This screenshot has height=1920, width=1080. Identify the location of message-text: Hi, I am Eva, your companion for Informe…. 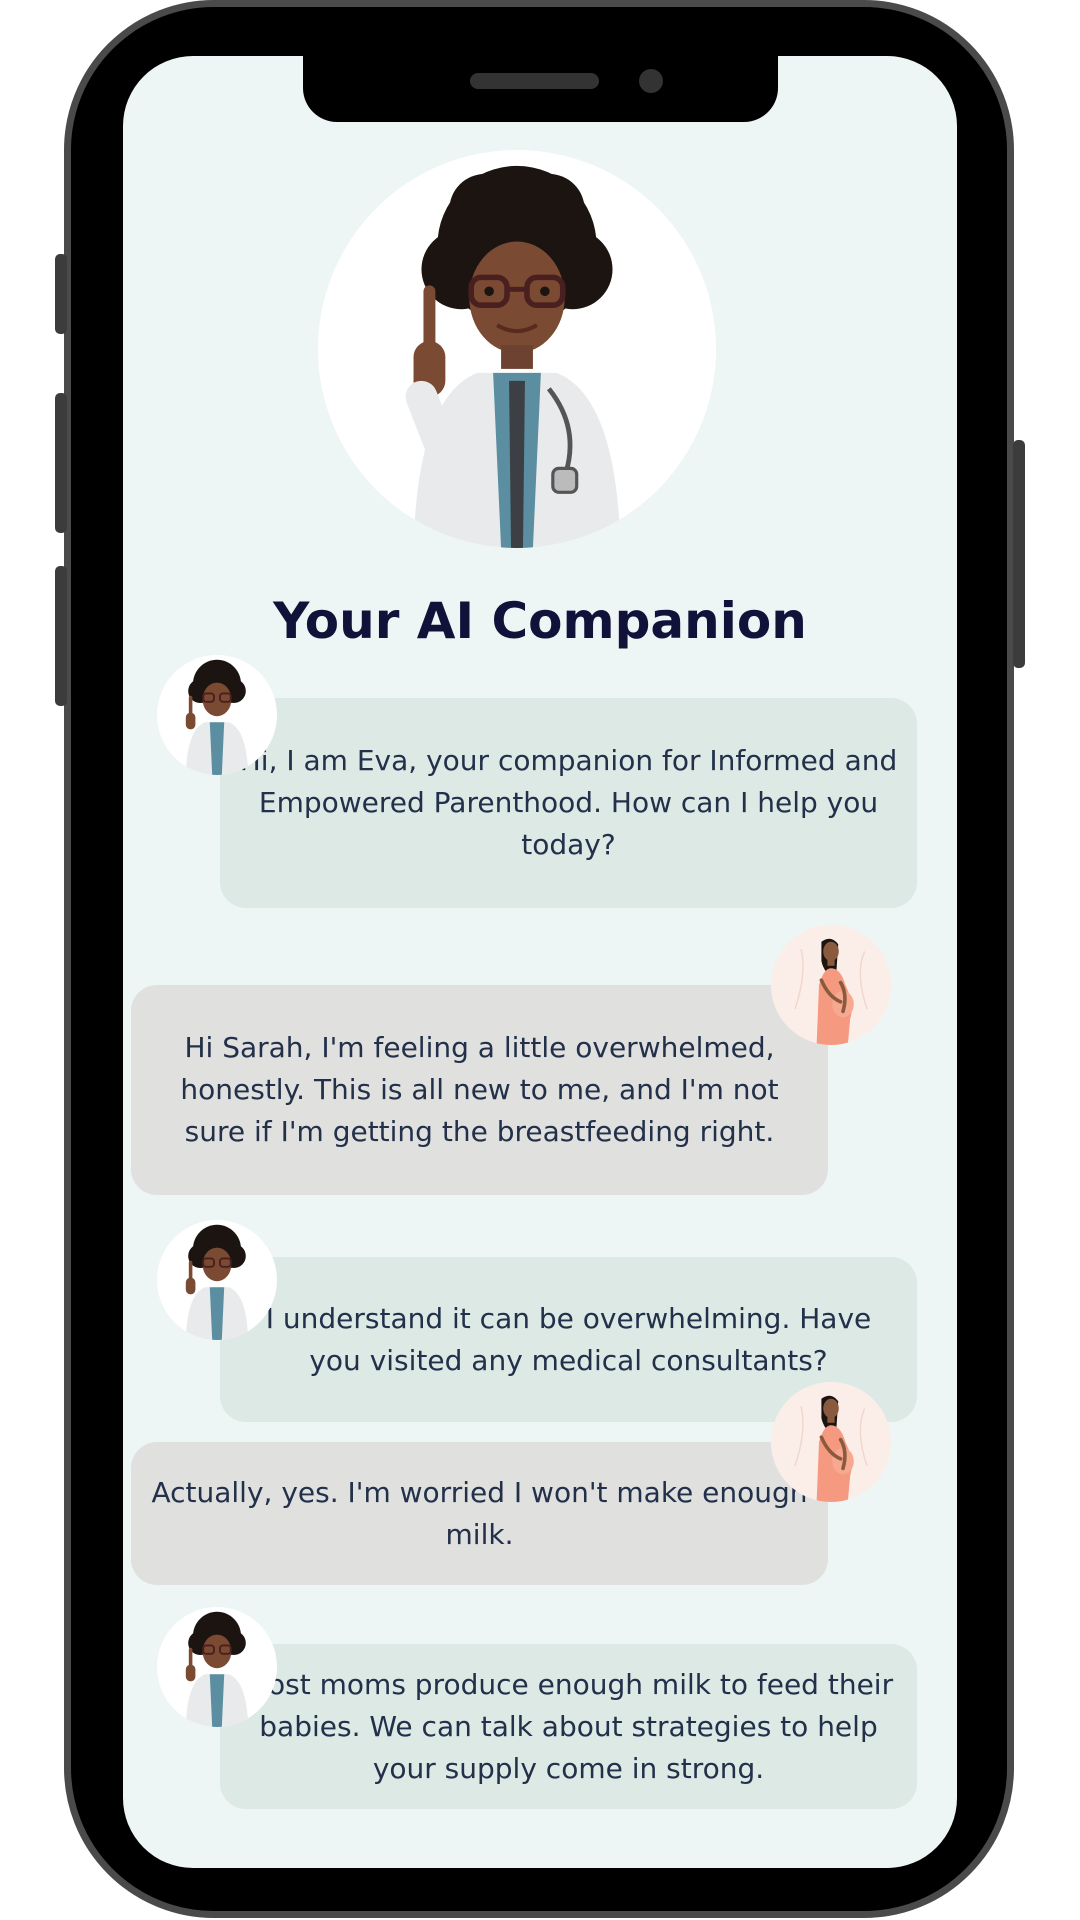
(568, 802).